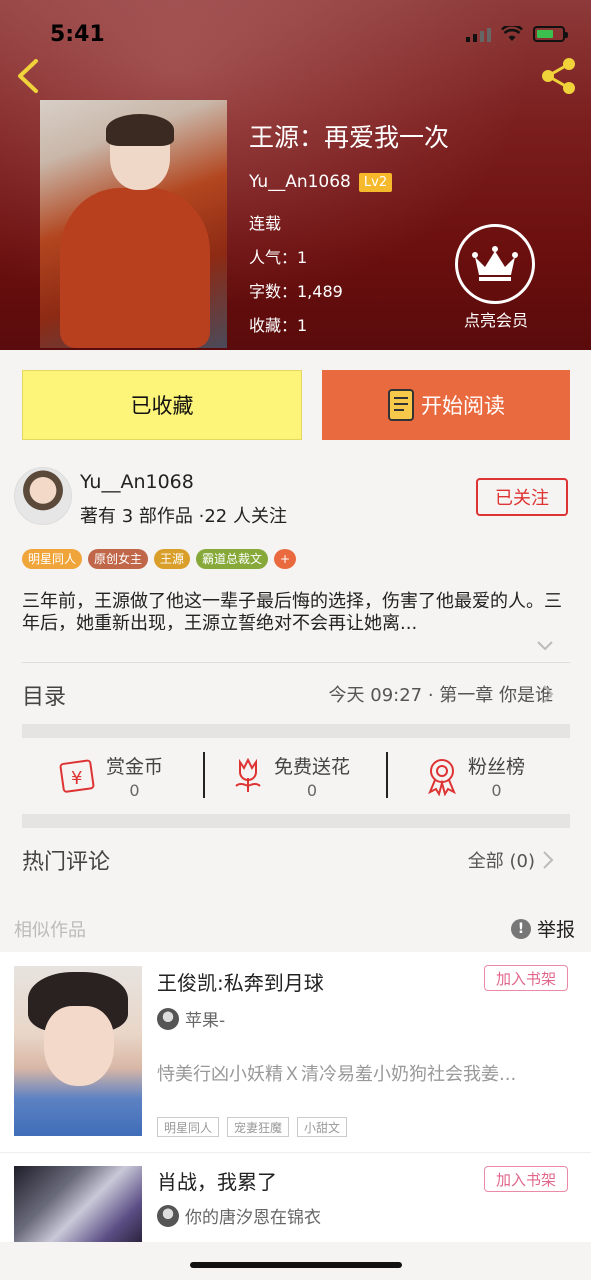  I want to click on book-word-count: 字数：1,489, so click(296, 291).